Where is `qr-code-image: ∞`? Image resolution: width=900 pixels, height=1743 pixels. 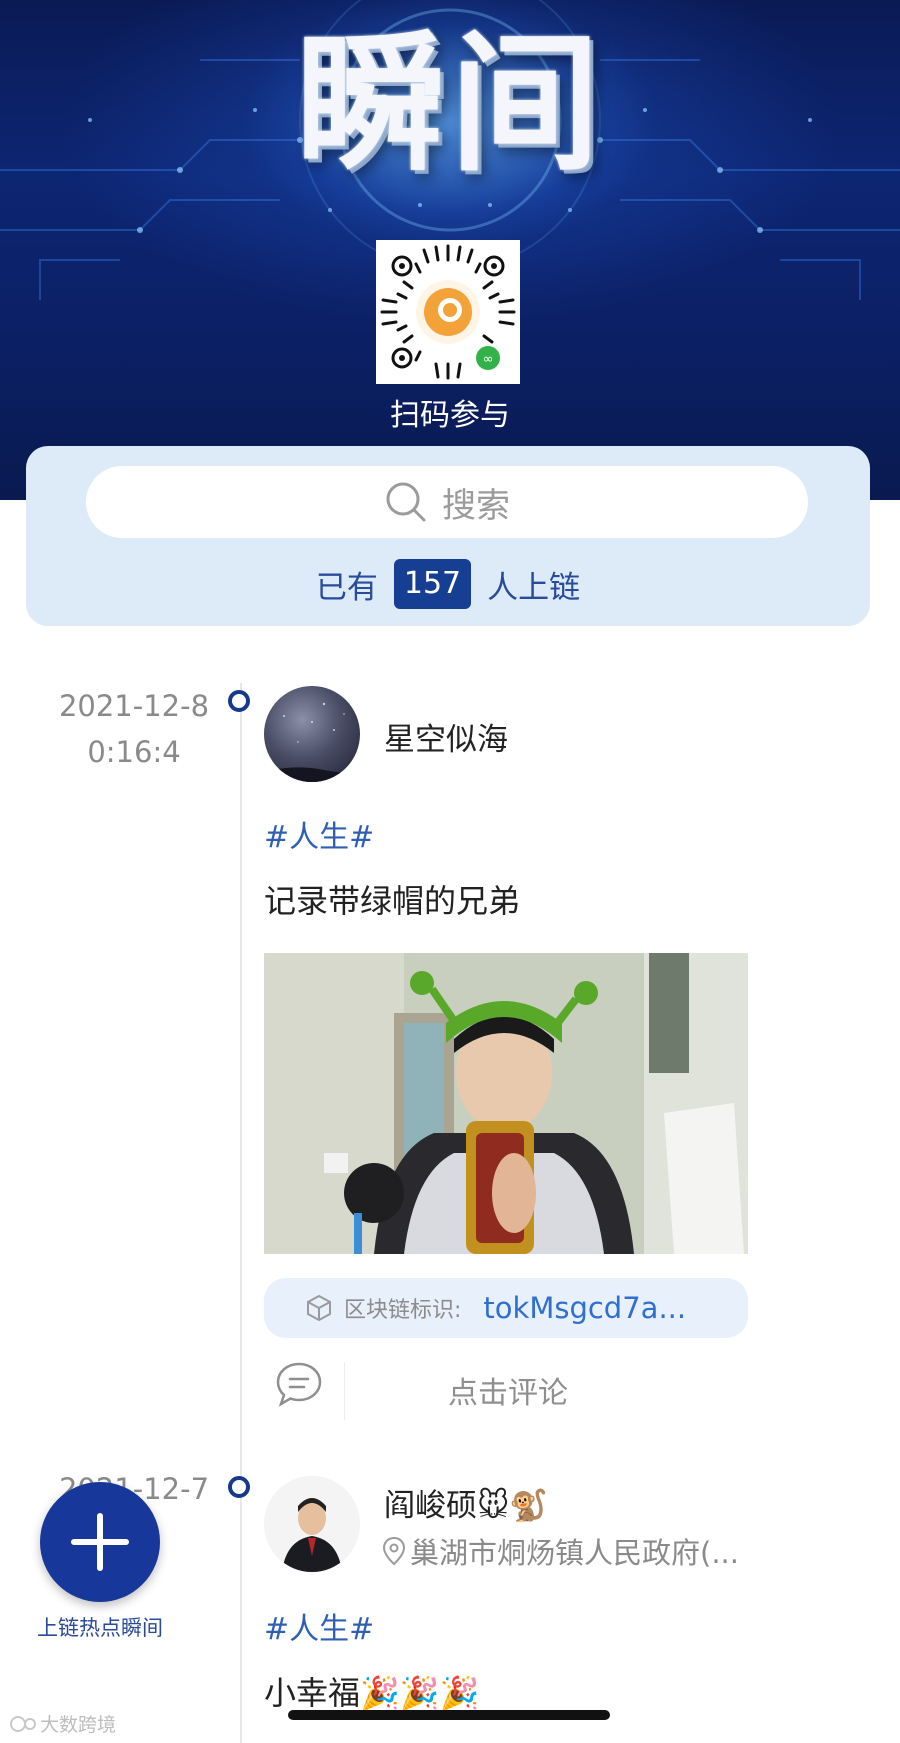 qr-code-image: ∞ is located at coordinates (448, 312).